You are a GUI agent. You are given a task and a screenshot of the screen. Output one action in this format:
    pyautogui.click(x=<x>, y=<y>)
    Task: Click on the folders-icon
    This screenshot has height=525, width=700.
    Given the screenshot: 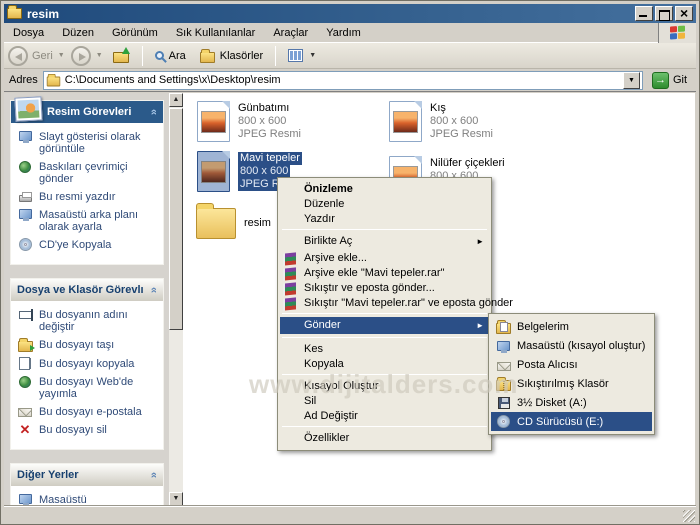 What is the action you would take?
    pyautogui.click(x=207, y=55)
    